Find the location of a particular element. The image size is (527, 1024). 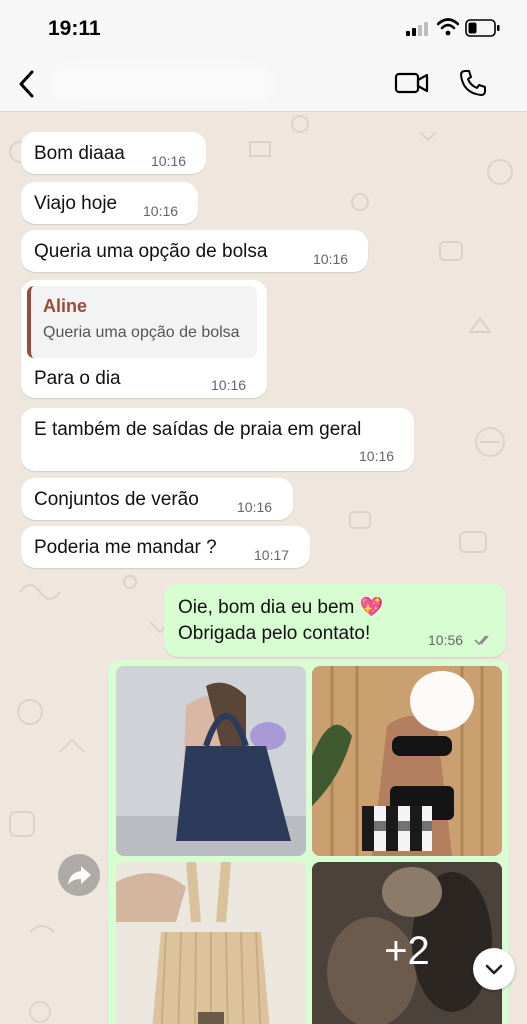

quoted-message: Aline Queria uma opção de bolsa is located at coordinates (142, 322).